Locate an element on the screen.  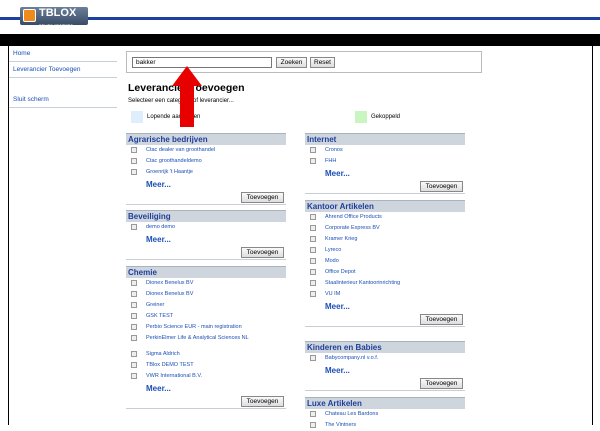
category-title: Beveiliging is located at coordinates (206, 216).